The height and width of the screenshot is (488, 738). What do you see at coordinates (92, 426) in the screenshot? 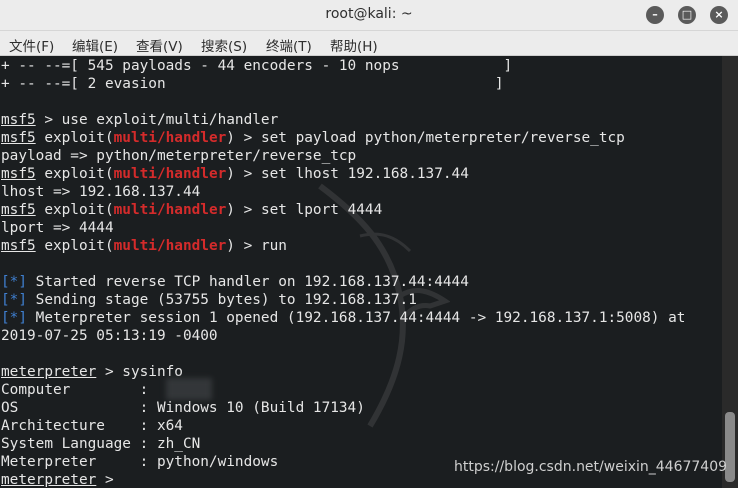
I see `sysinfo-architecture: Architecture : x64` at bounding box center [92, 426].